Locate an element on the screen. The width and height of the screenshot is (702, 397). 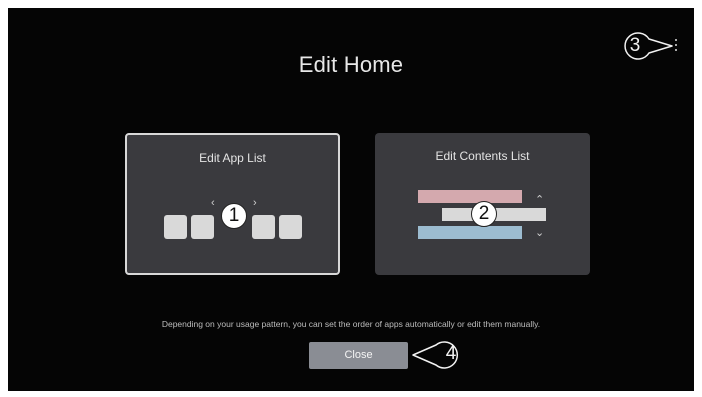
chevron-down-icon: ⌄ is located at coordinates (540, 233).